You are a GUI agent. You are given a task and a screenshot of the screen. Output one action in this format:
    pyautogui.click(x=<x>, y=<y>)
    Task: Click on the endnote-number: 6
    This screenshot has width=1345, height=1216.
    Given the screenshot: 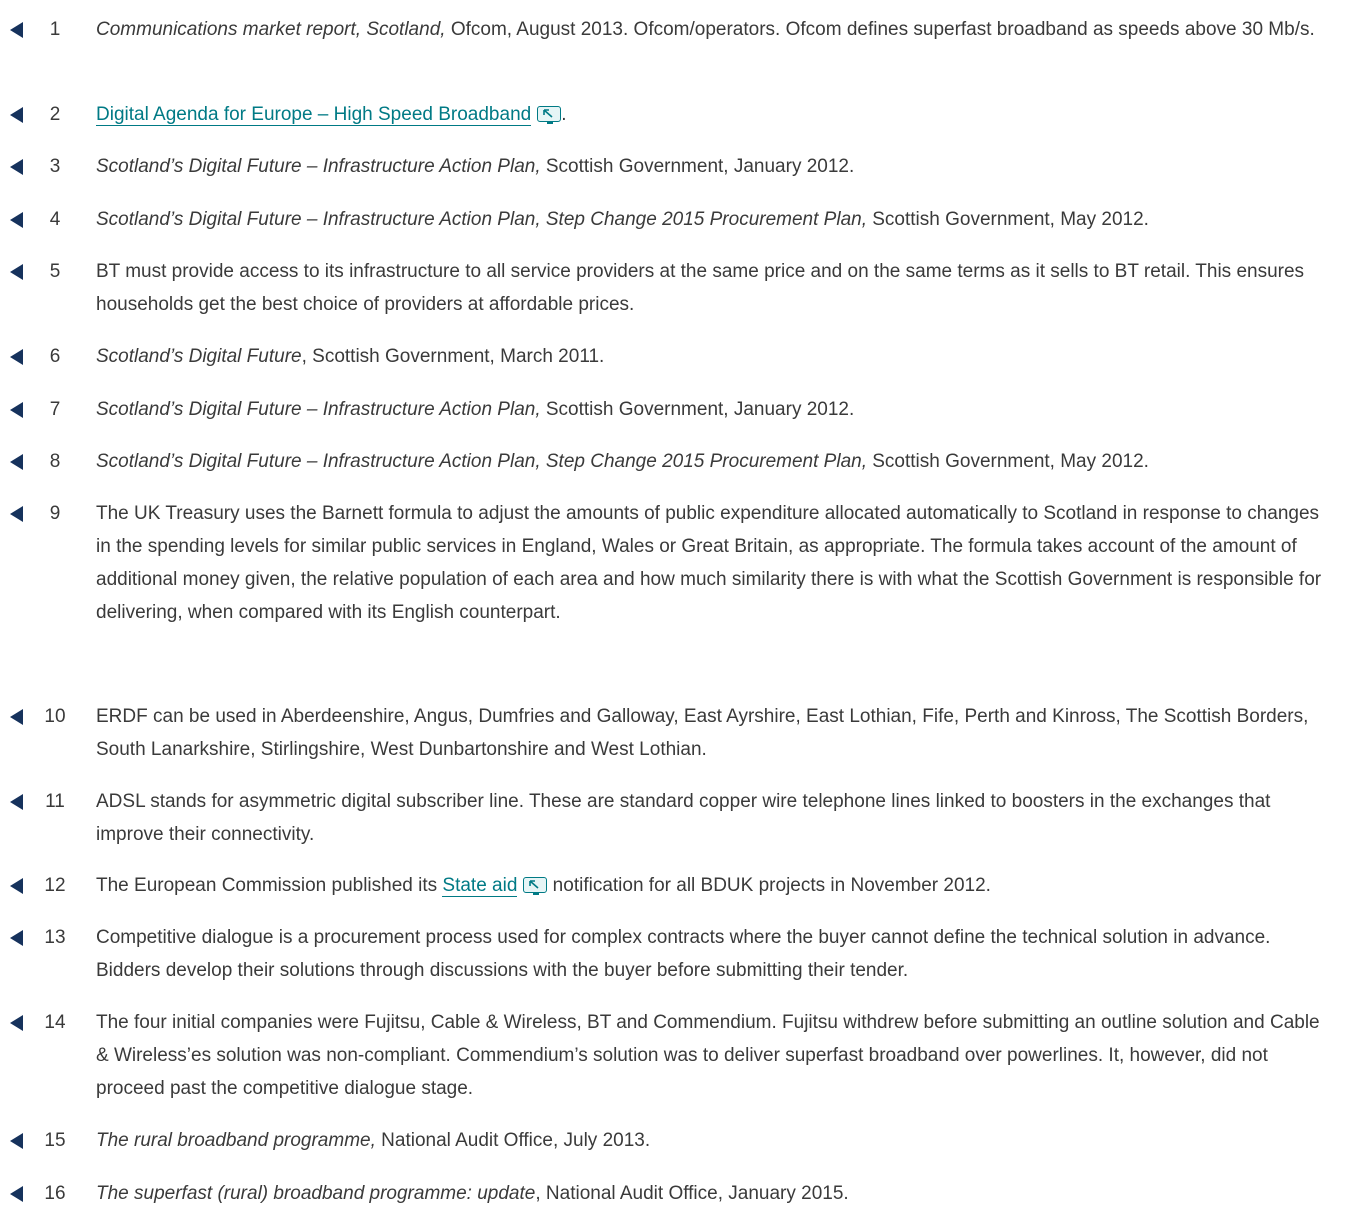 What is the action you would take?
    pyautogui.click(x=55, y=356)
    